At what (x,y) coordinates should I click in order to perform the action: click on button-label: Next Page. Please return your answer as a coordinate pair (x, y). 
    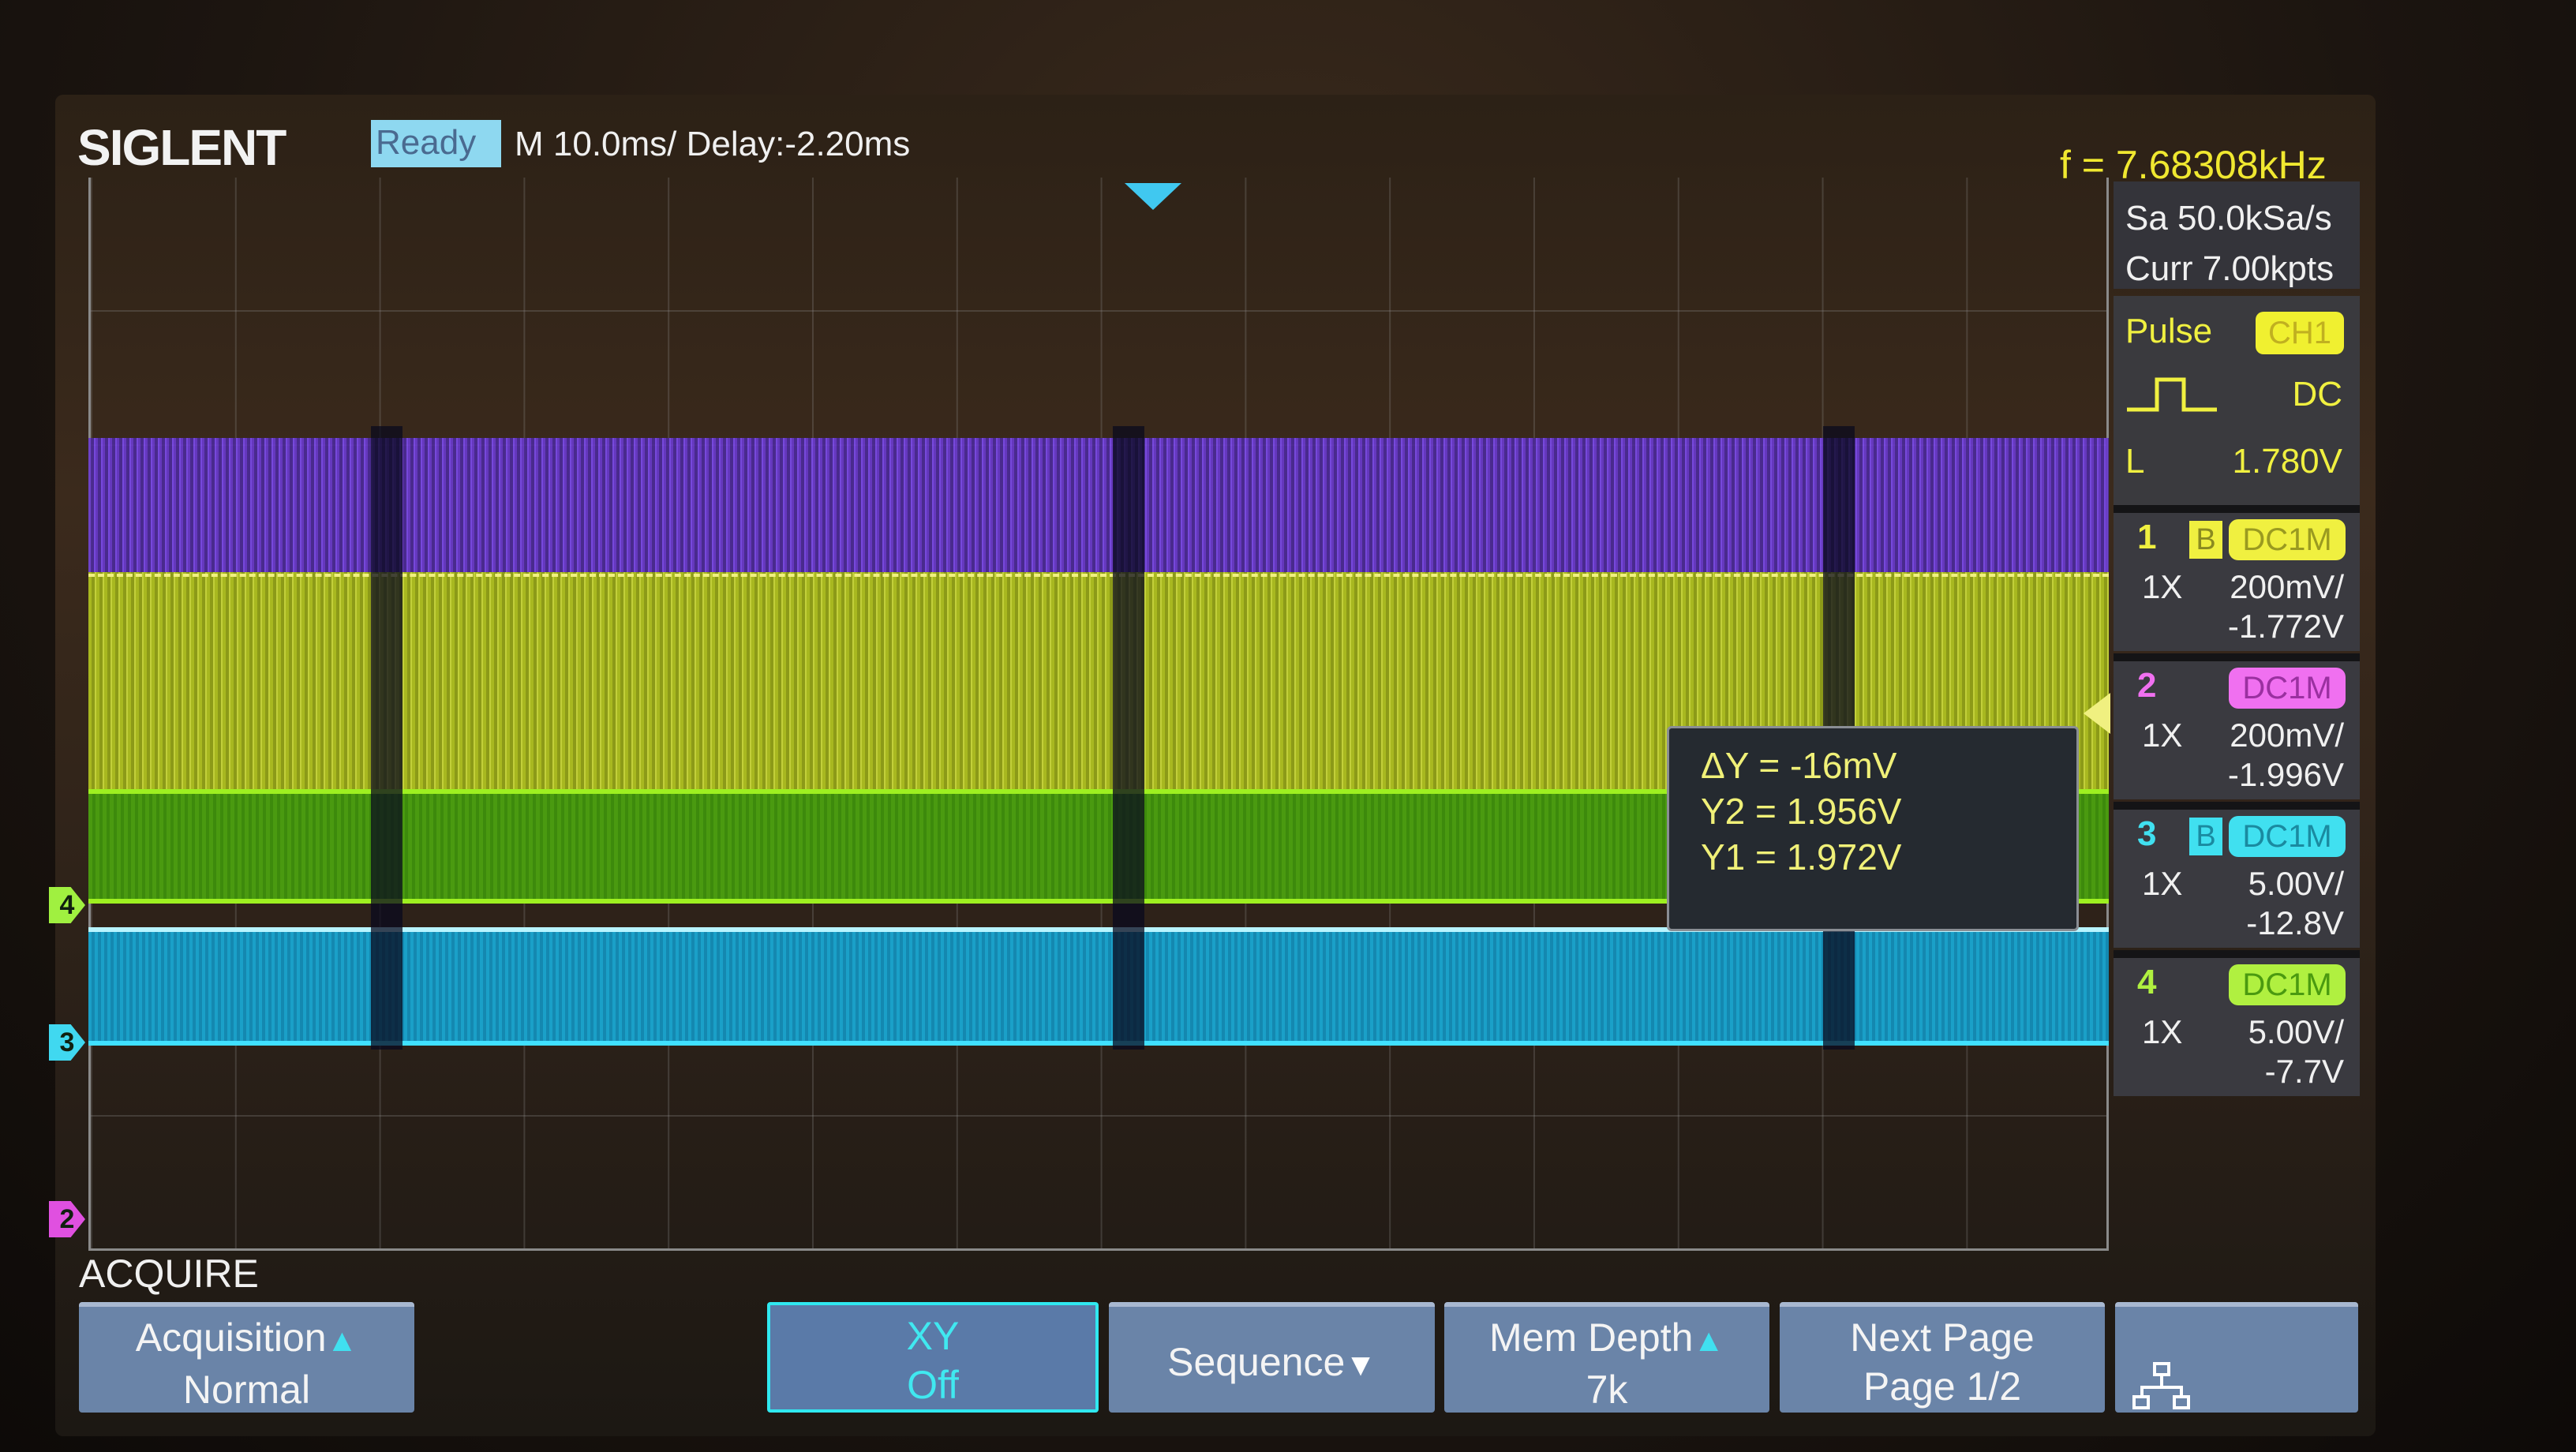
    Looking at the image, I should click on (1942, 1337).